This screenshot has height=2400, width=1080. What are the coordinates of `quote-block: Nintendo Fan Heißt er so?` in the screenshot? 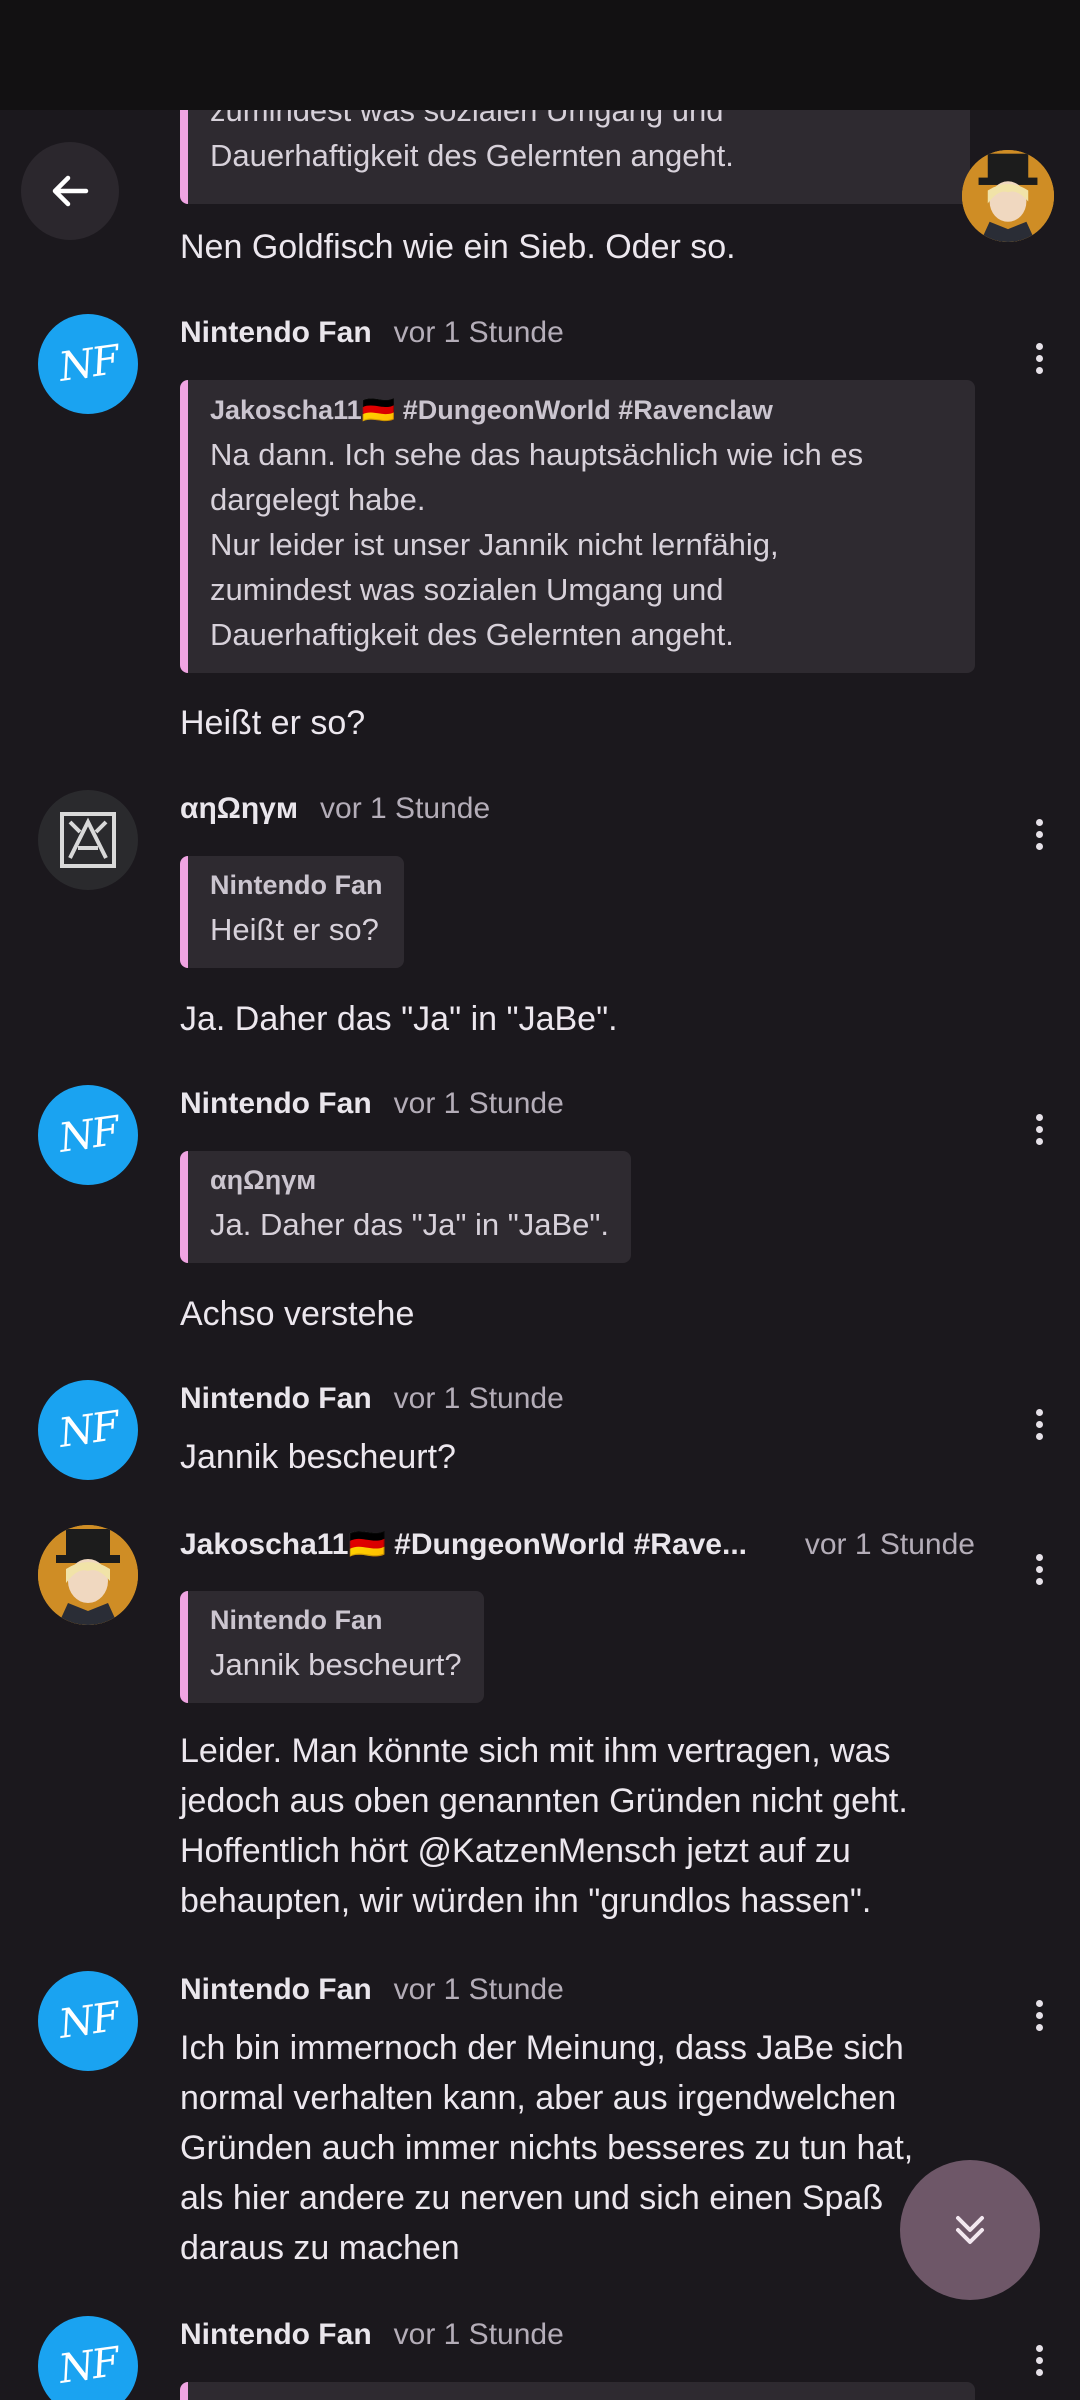 It's located at (292, 912).